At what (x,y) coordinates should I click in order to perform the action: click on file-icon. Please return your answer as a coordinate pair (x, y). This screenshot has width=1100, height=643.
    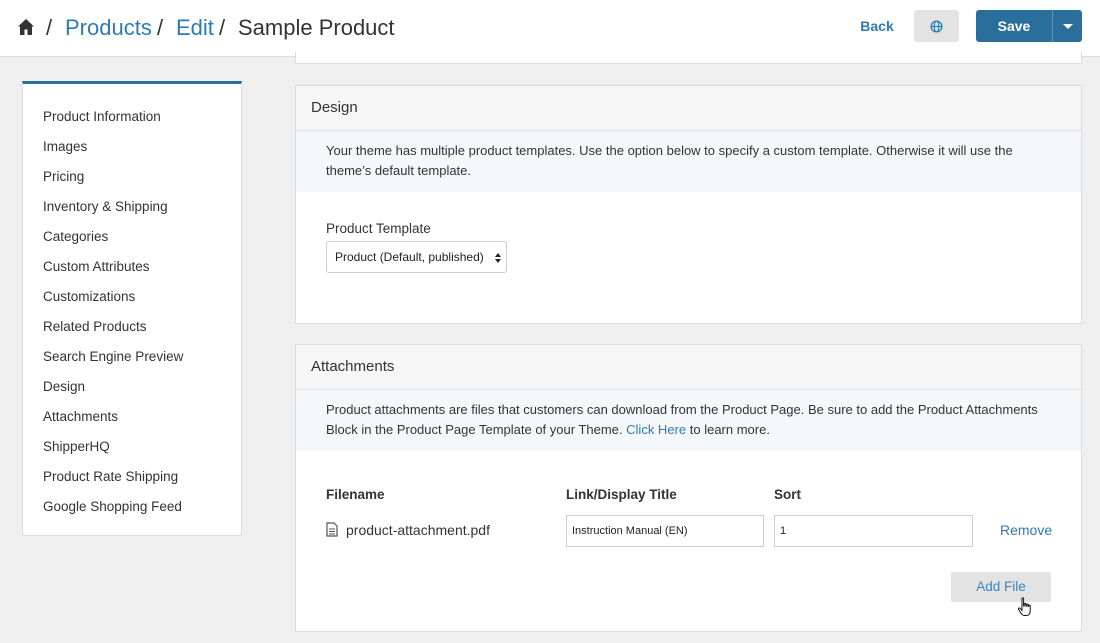
    Looking at the image, I should click on (332, 529).